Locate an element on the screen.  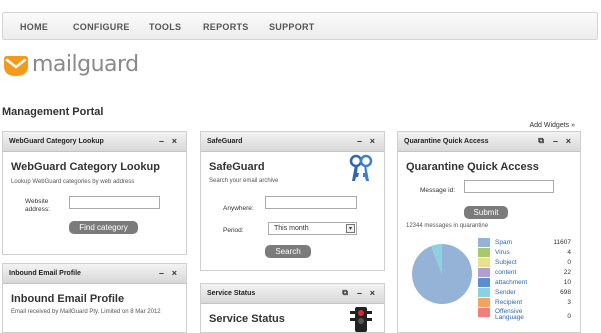
legend-label: Offensive Language is located at coordinates (517, 315).